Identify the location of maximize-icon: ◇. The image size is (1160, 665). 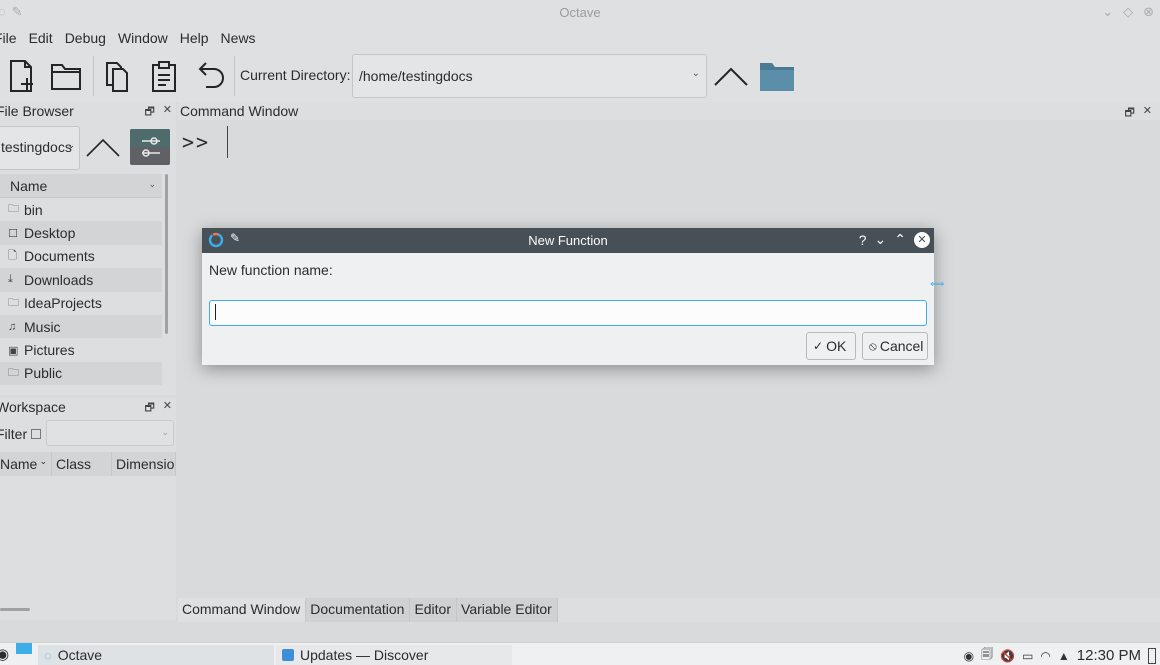
(1128, 12).